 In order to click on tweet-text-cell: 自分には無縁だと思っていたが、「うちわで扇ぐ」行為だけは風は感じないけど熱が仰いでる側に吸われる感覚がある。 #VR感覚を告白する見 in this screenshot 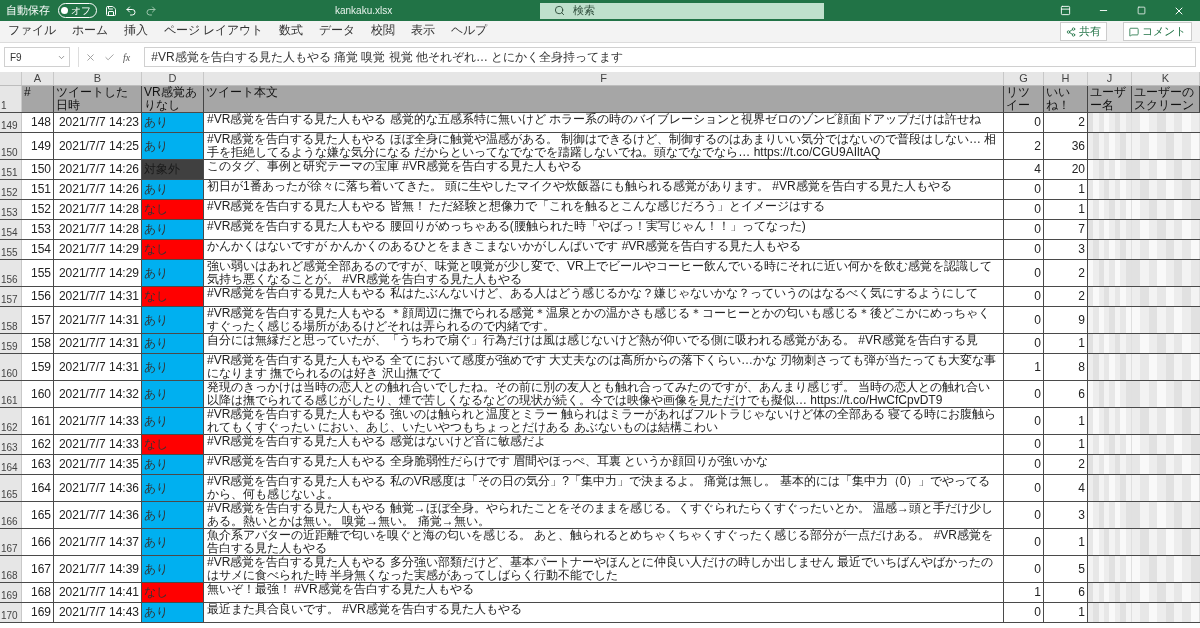, I will do `click(604, 343)`.